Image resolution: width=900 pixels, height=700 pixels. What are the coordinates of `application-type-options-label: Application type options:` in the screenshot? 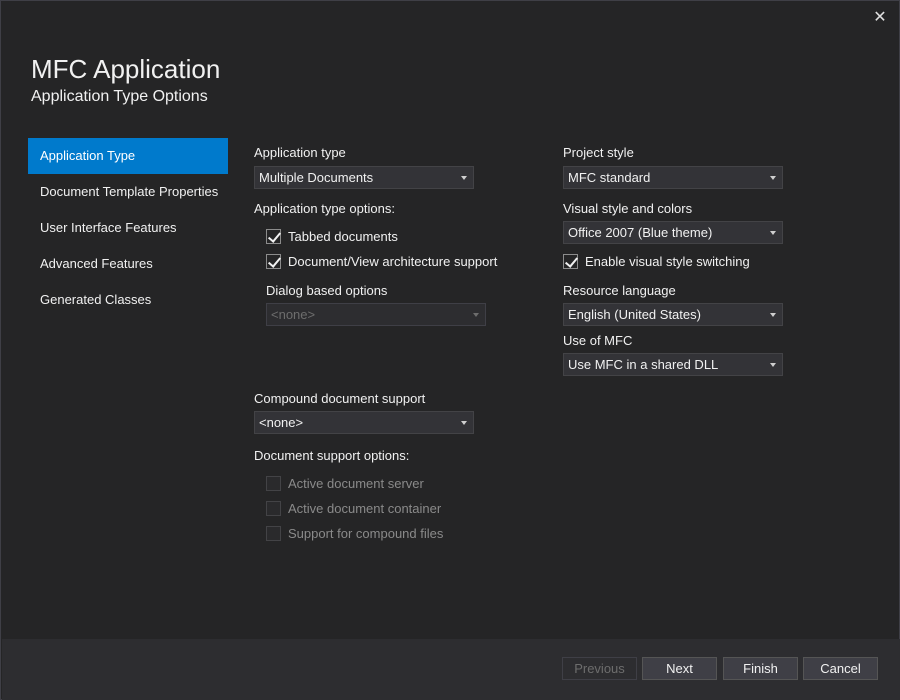 It's located at (324, 208).